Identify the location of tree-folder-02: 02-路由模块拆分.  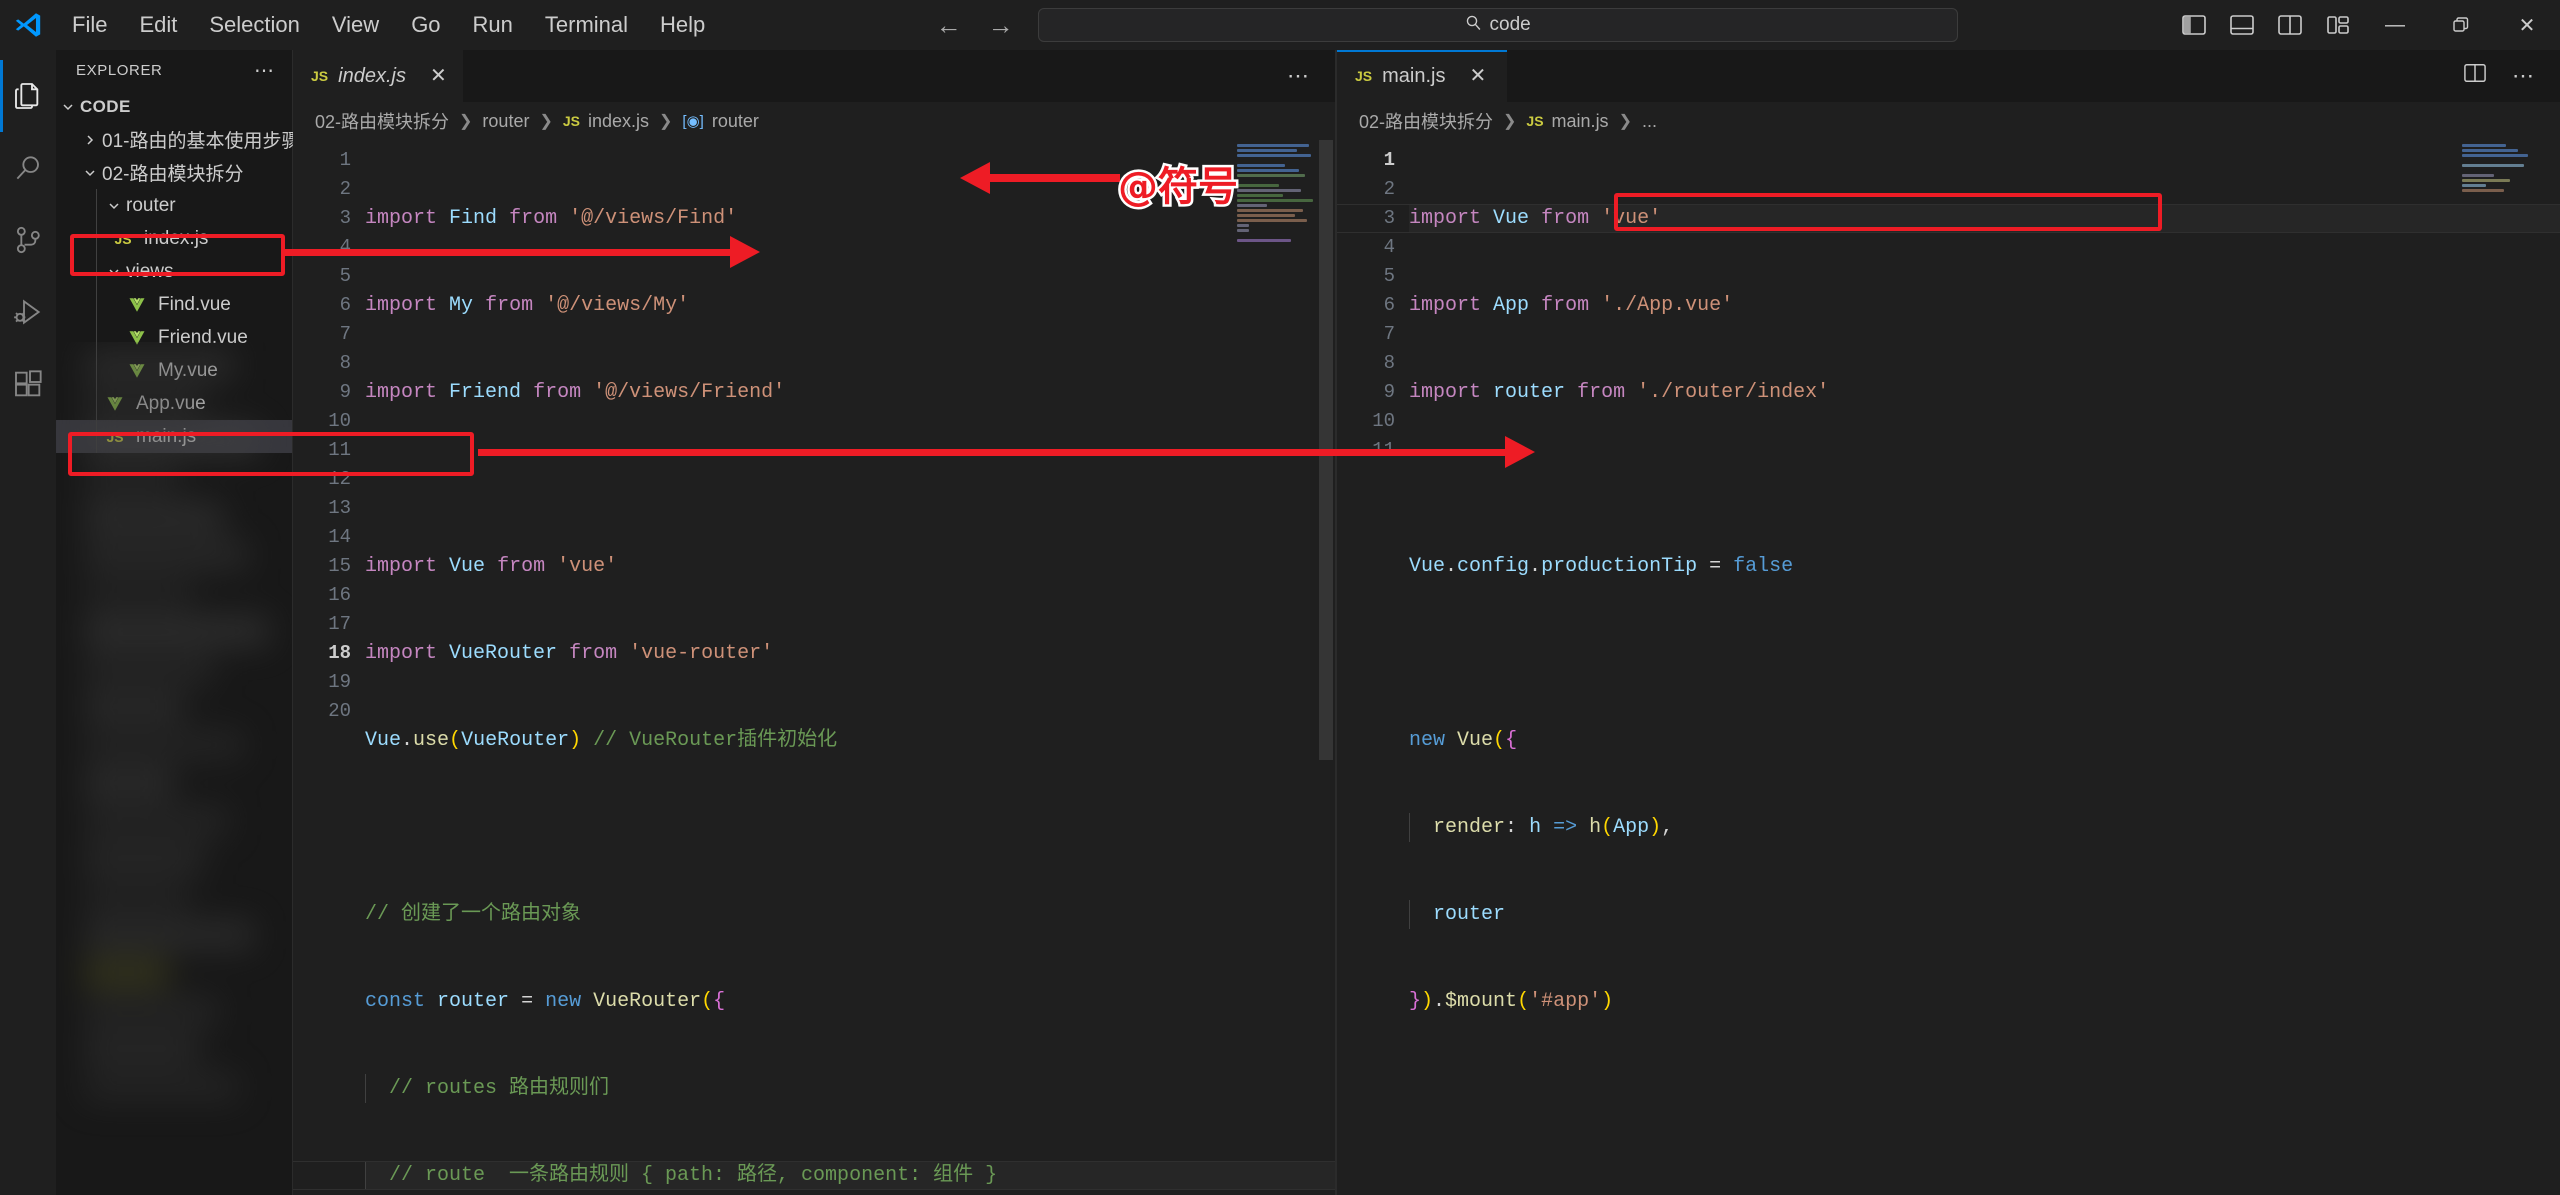
(174, 172).